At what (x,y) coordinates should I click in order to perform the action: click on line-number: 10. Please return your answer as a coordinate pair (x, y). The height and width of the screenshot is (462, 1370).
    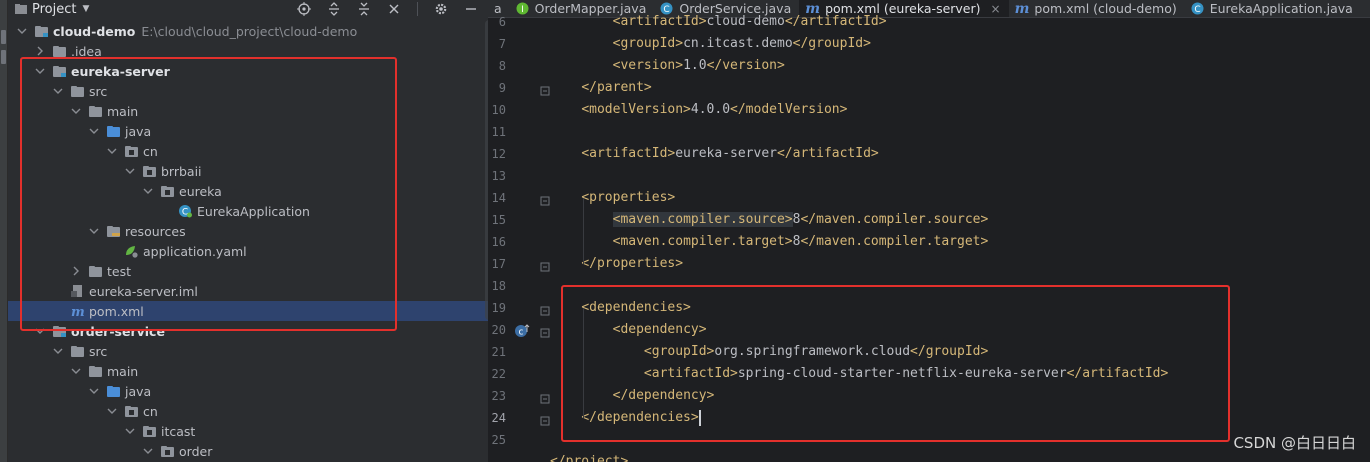
    Looking at the image, I should click on (498, 110).